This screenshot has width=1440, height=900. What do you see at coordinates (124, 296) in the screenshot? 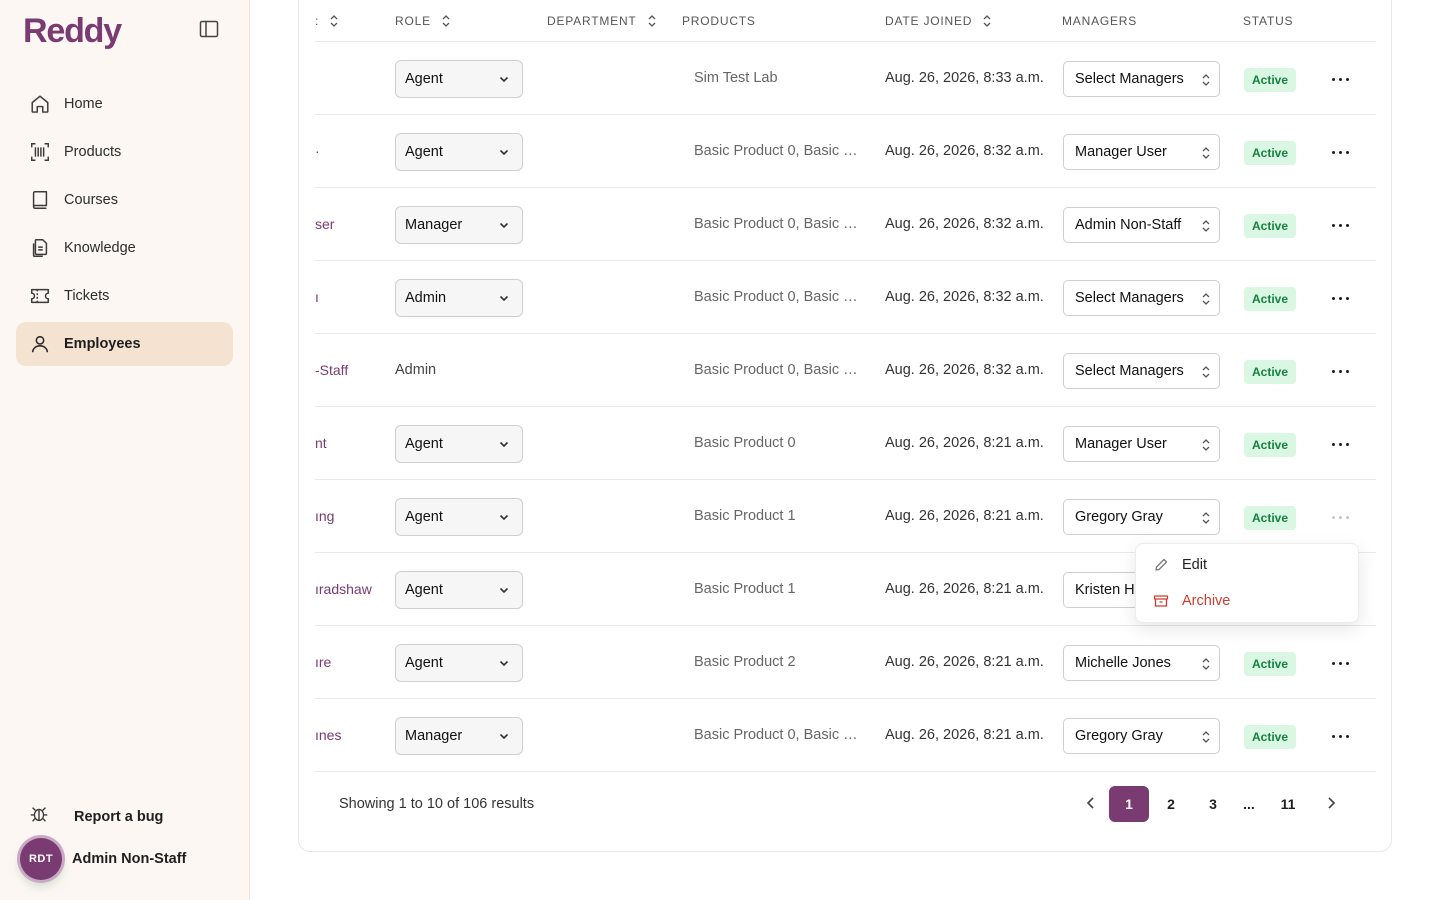
I see `sidebar-item-tickets: Tickets` at bounding box center [124, 296].